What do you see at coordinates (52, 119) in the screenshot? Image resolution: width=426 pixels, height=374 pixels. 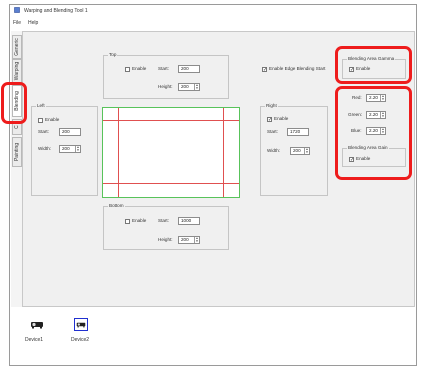 I see `left-enable-label: Enable` at bounding box center [52, 119].